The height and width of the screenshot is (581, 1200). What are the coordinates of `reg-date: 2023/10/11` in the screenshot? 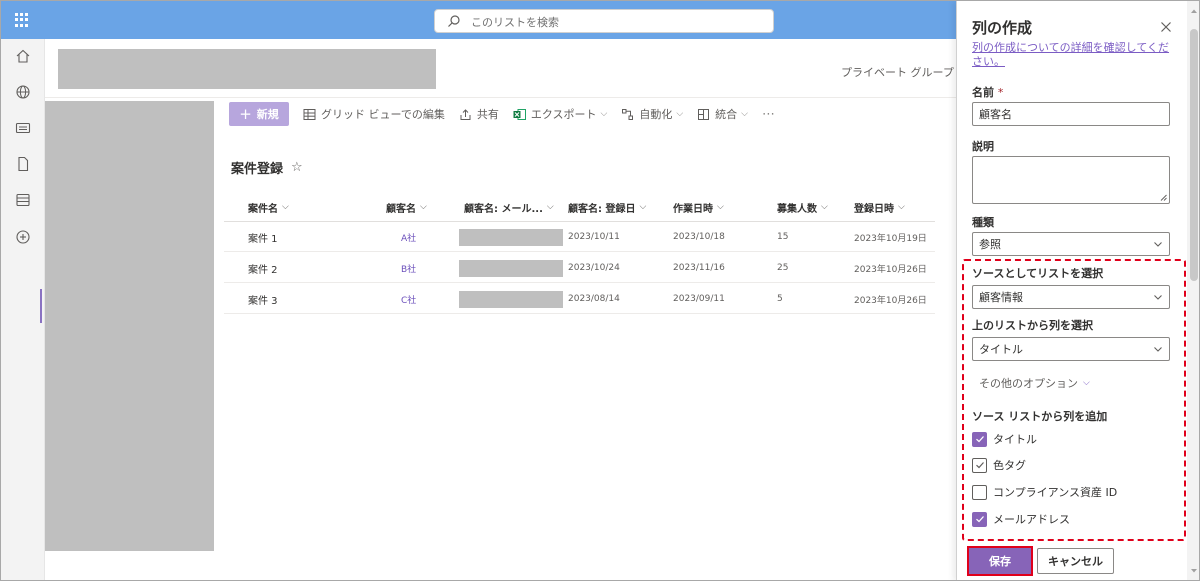 It's located at (594, 237).